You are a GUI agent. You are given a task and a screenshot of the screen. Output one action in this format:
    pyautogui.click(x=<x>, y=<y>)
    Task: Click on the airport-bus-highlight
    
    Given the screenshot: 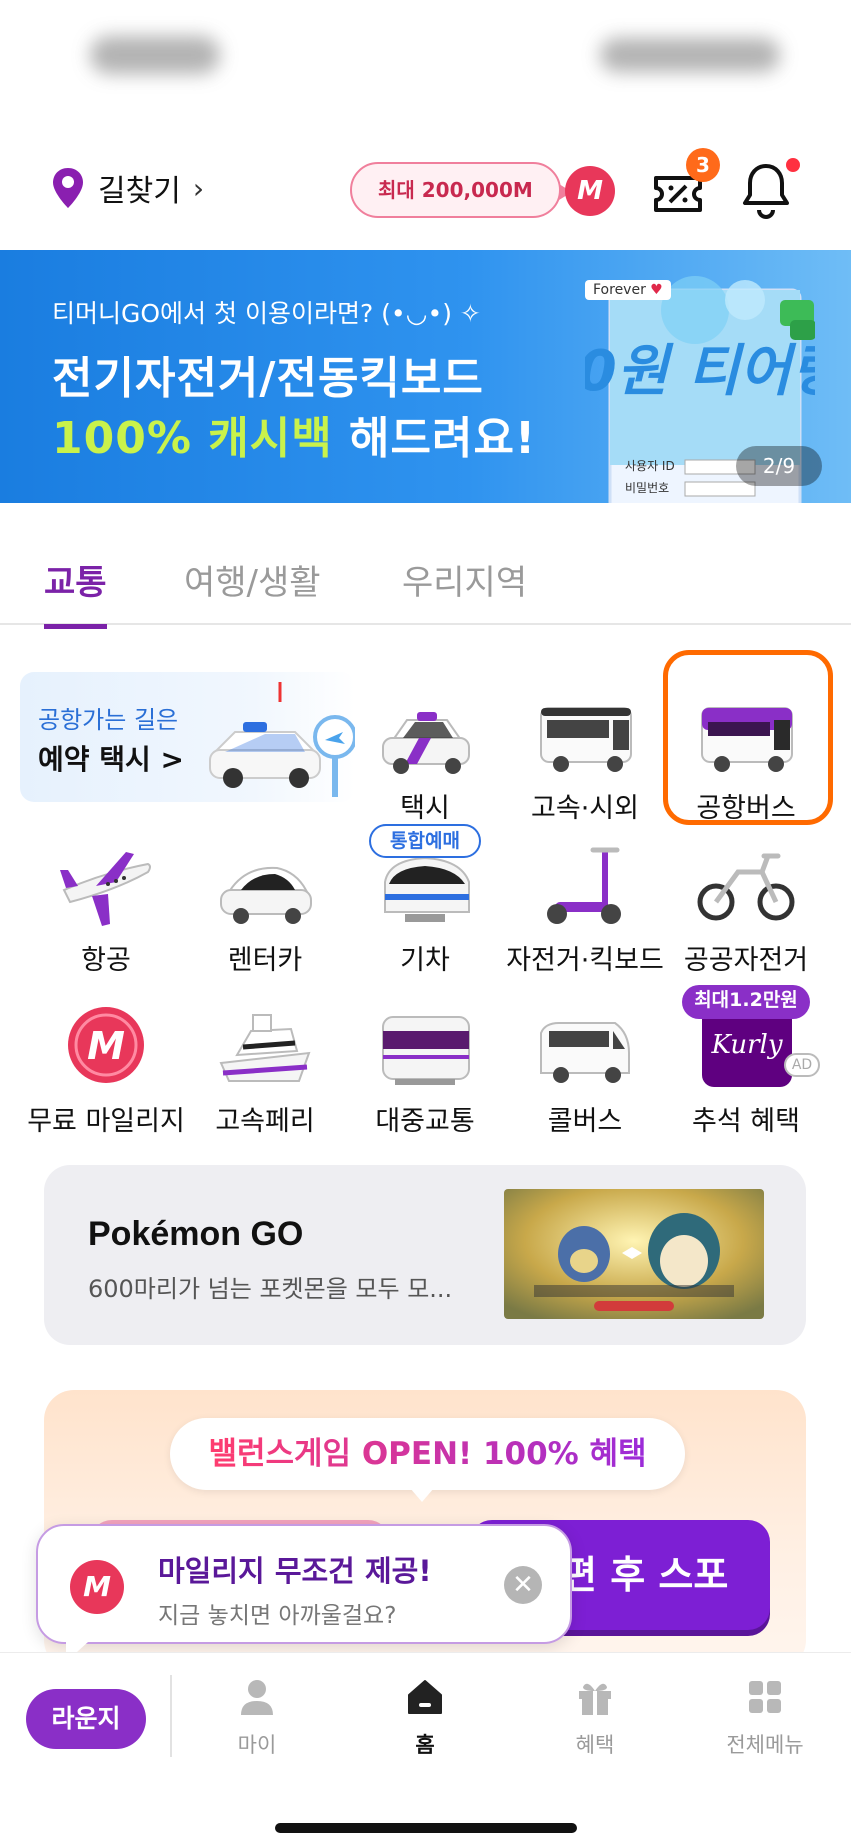 What is the action you would take?
    pyautogui.click(x=748, y=737)
    